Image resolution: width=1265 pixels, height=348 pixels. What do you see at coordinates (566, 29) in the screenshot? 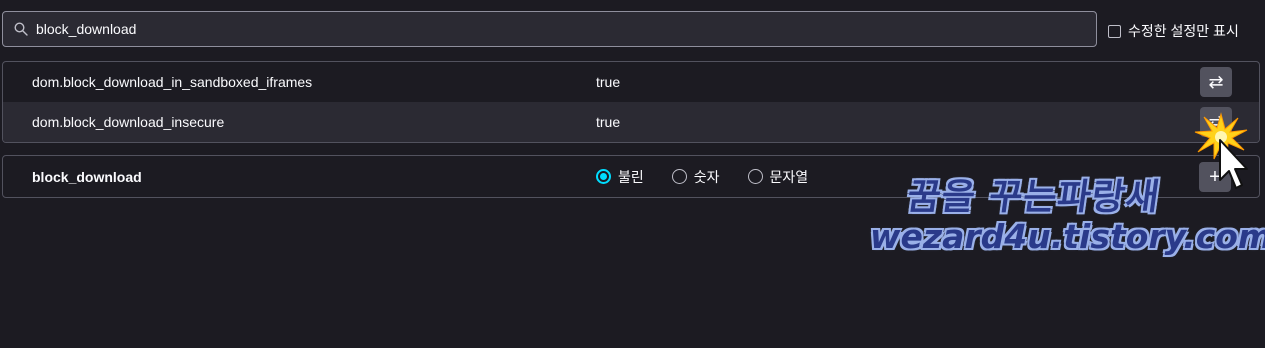
I see `search-input` at bounding box center [566, 29].